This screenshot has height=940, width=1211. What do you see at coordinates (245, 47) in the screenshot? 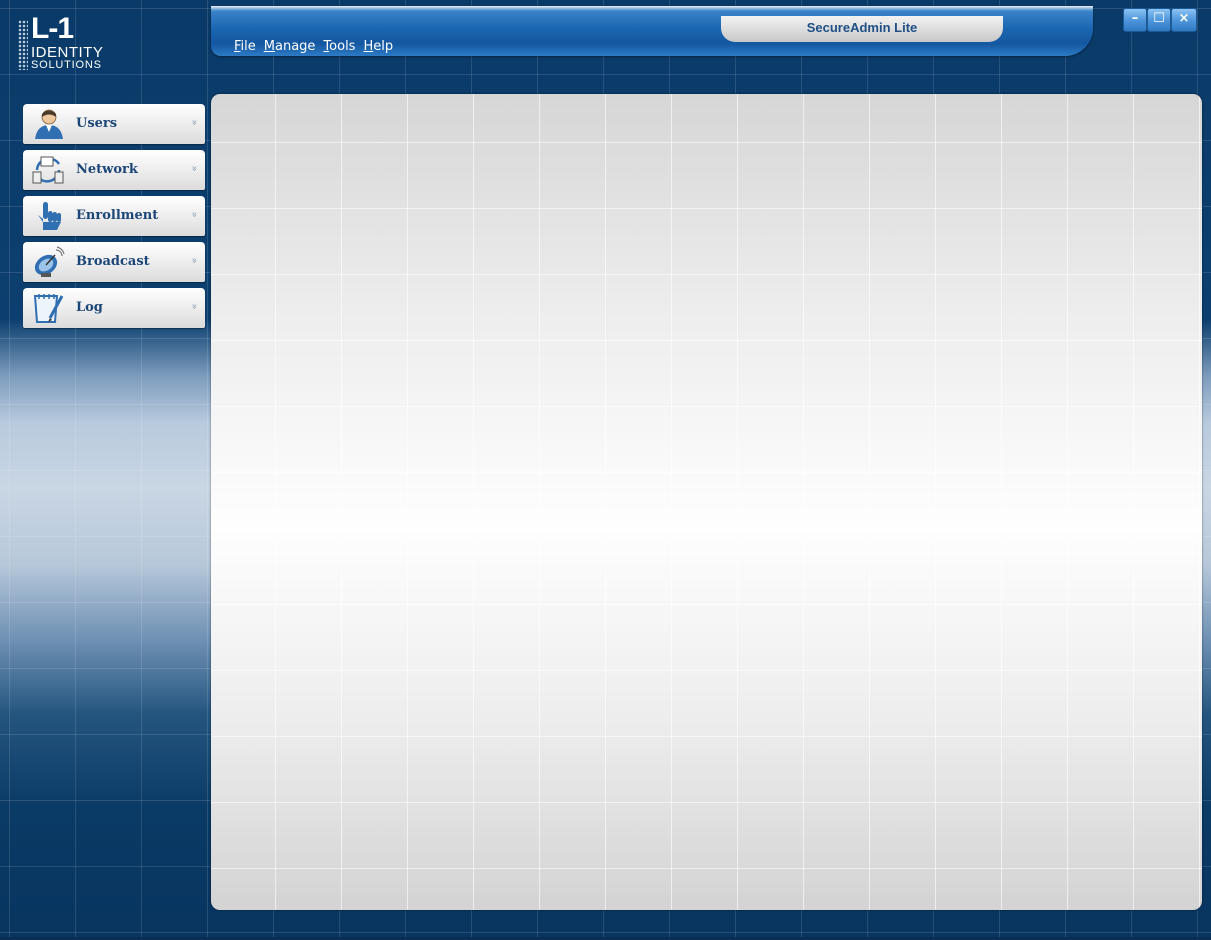
I see `menu-file: File` at bounding box center [245, 47].